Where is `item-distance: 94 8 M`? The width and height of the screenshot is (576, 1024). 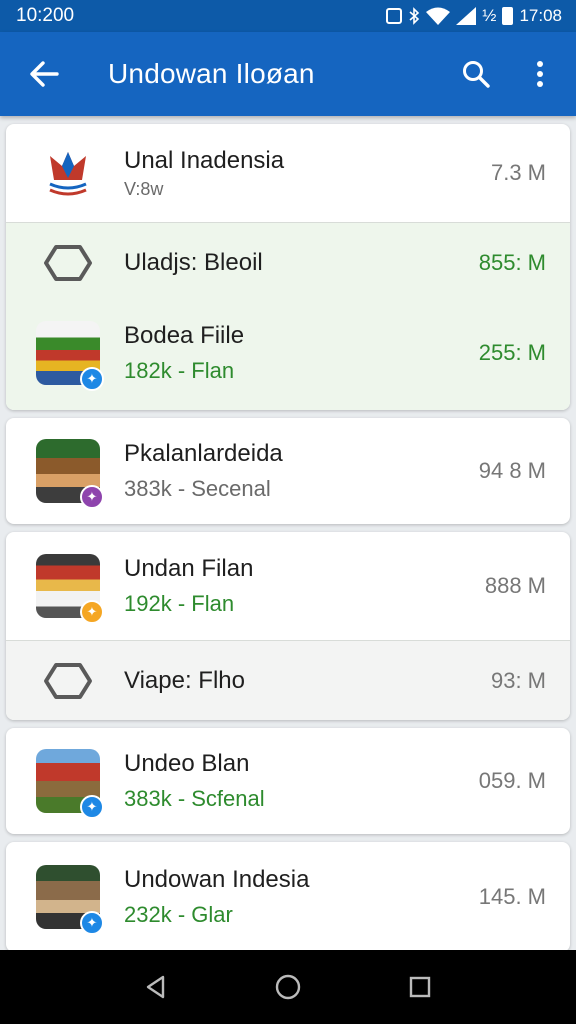
item-distance: 94 8 M is located at coordinates (512, 470).